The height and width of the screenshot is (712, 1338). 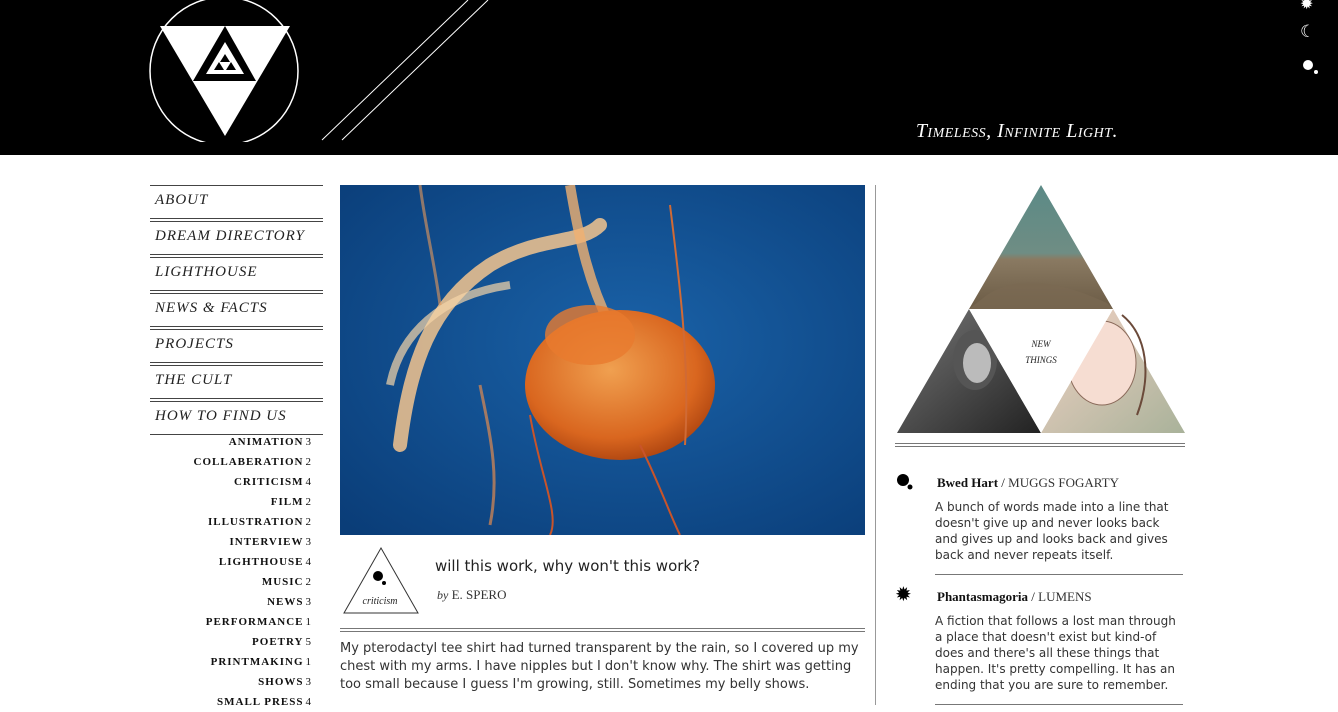 I want to click on post-author: E. SPERO, so click(x=479, y=594).